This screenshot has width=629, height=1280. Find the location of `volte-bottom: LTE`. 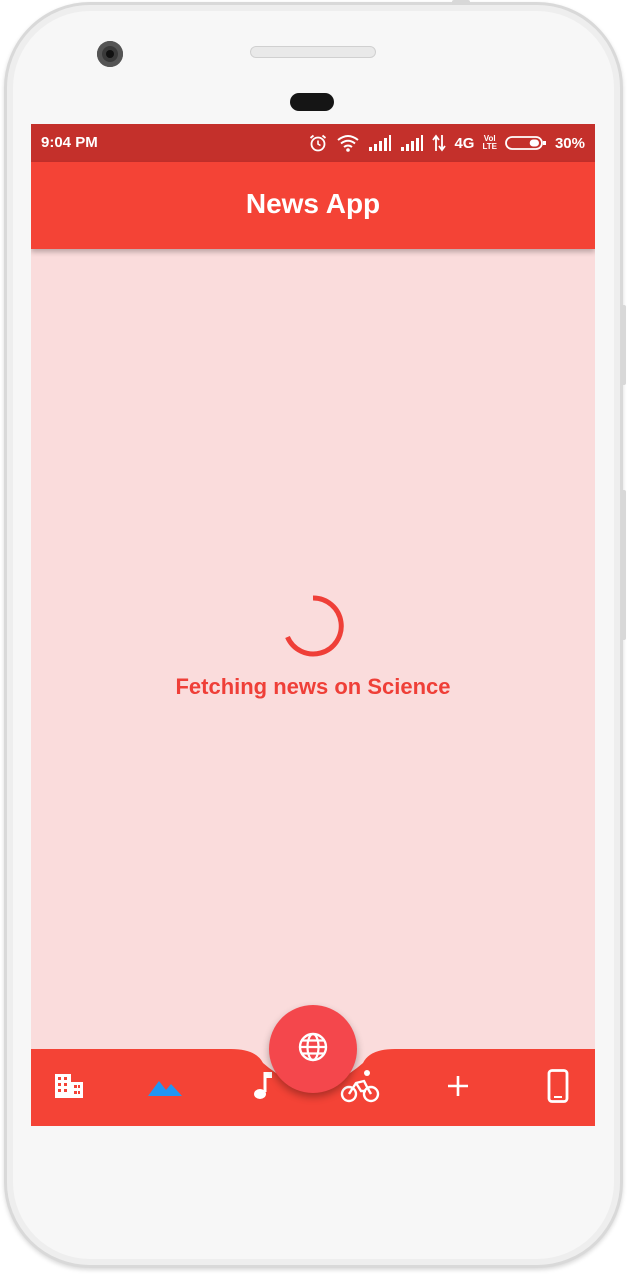

volte-bottom: LTE is located at coordinates (489, 146).